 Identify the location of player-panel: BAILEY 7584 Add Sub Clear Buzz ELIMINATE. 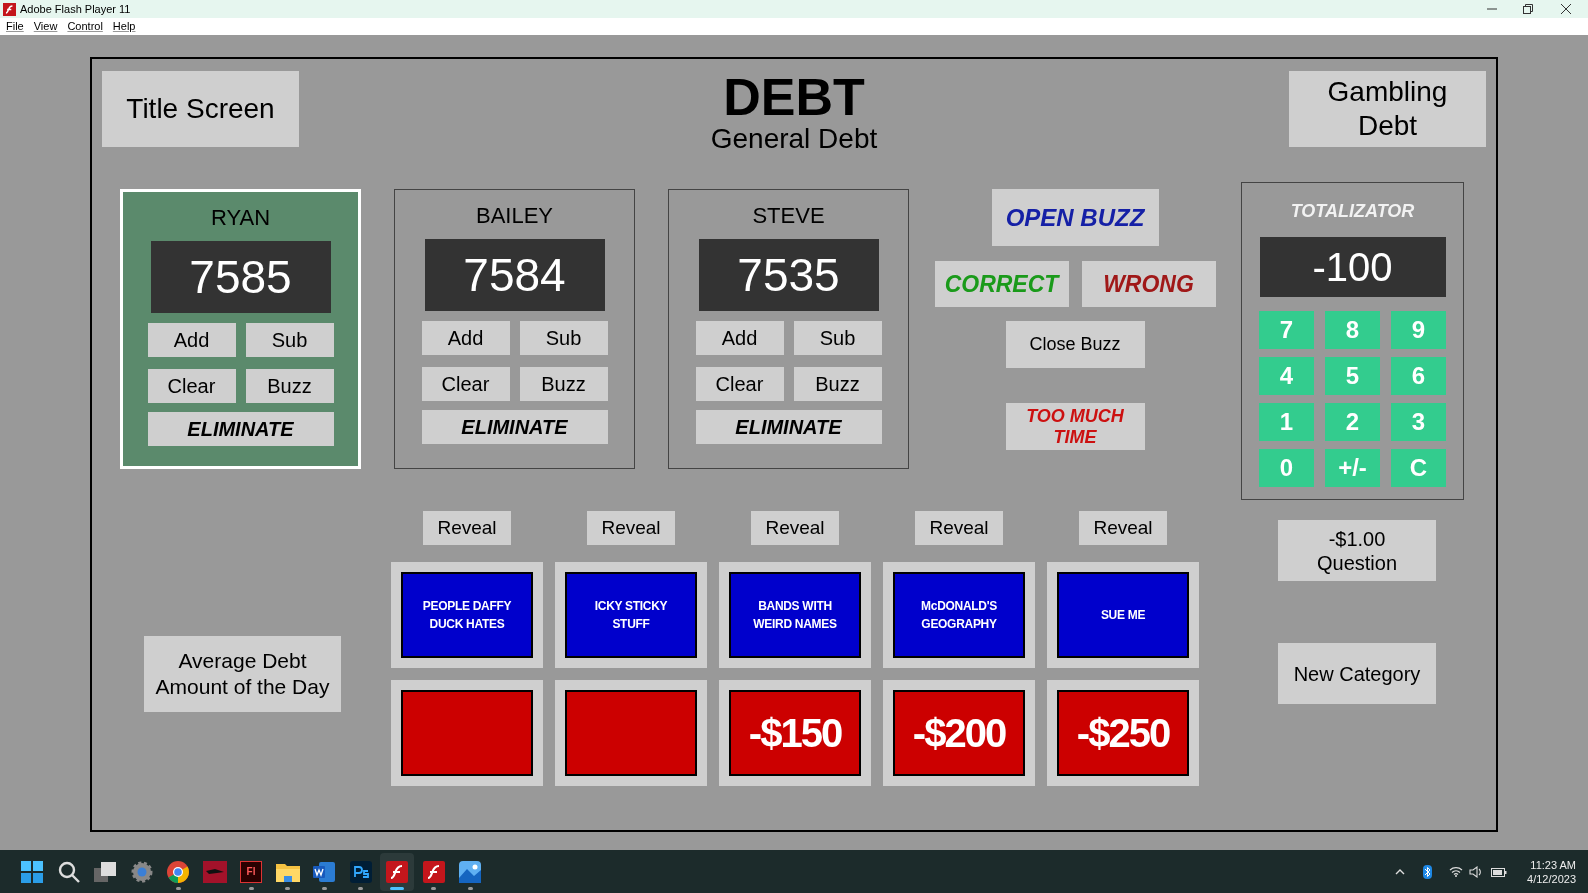
(514, 329).